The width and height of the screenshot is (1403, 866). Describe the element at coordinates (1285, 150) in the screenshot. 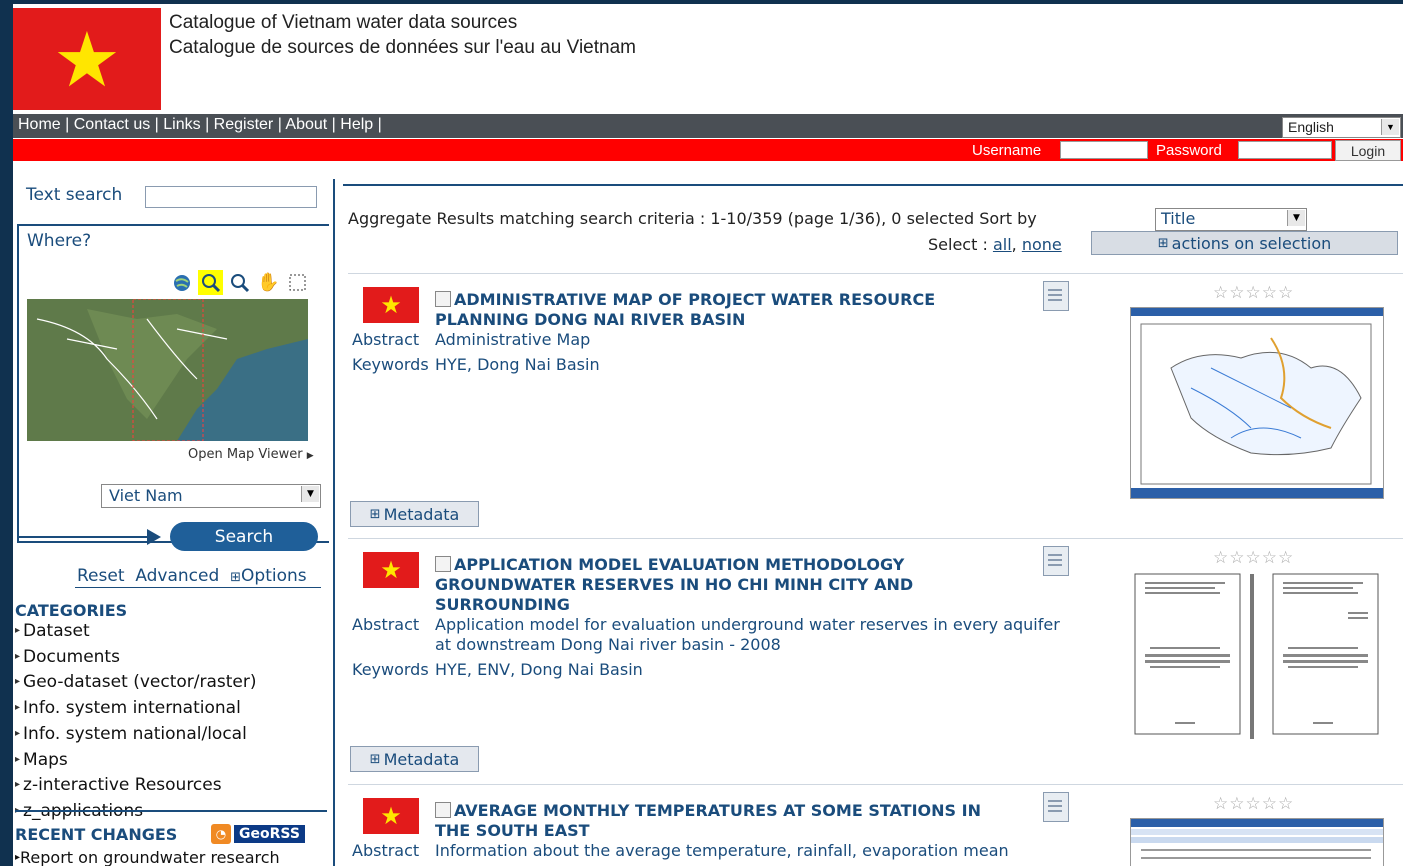

I see `password-field` at that location.